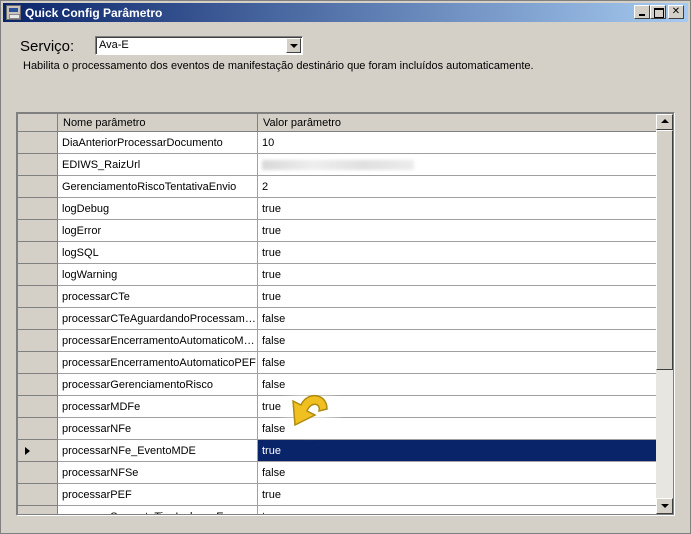 This screenshot has width=691, height=534. Describe the element at coordinates (158, 209) in the screenshot. I see `param-name-cell: logDebug` at that location.